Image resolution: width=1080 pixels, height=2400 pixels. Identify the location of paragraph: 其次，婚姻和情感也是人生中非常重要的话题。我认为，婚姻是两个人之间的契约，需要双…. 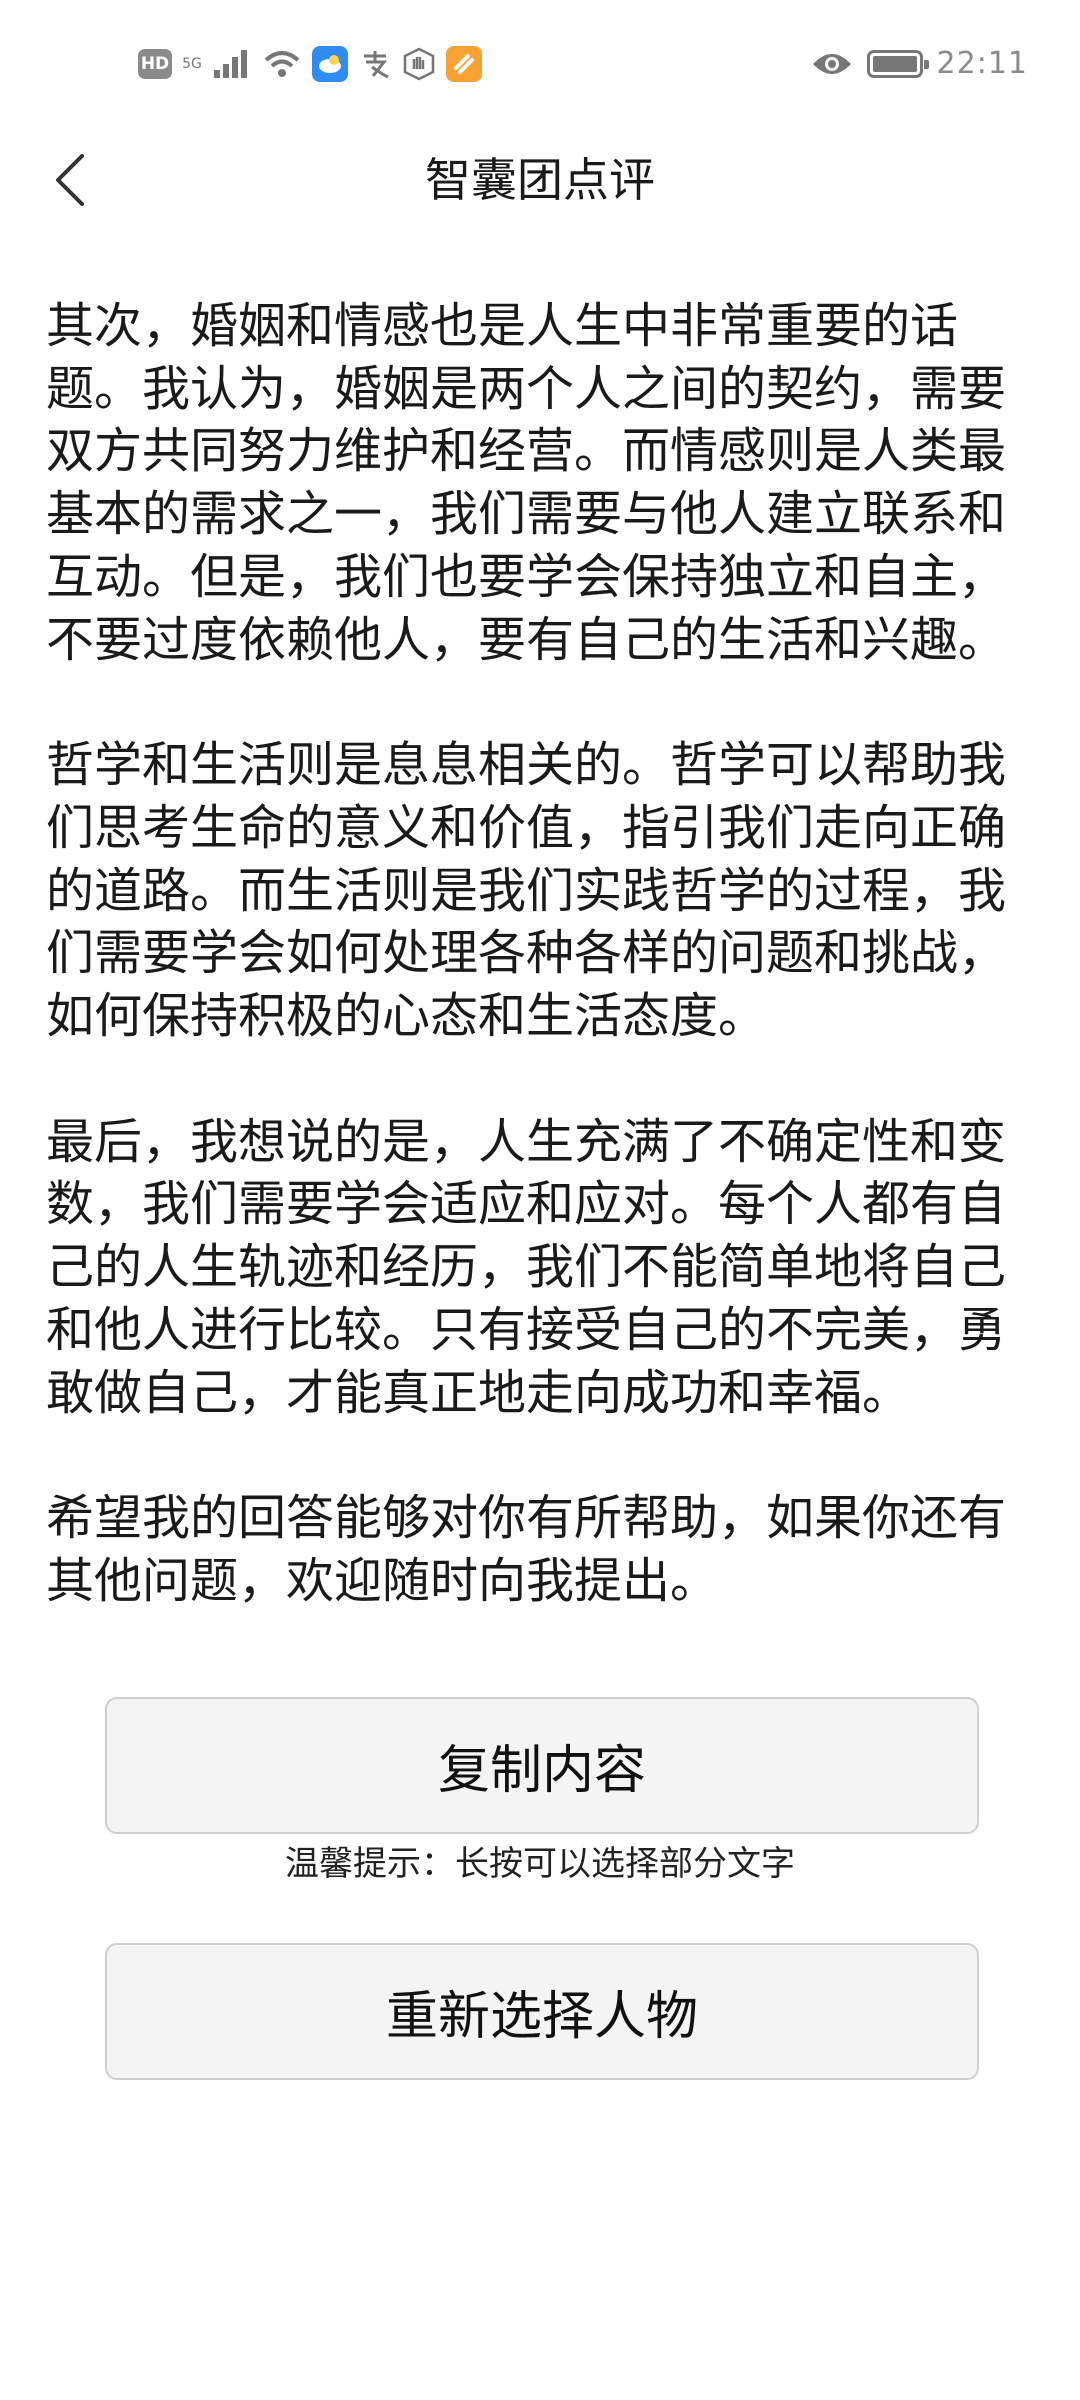
(526, 483).